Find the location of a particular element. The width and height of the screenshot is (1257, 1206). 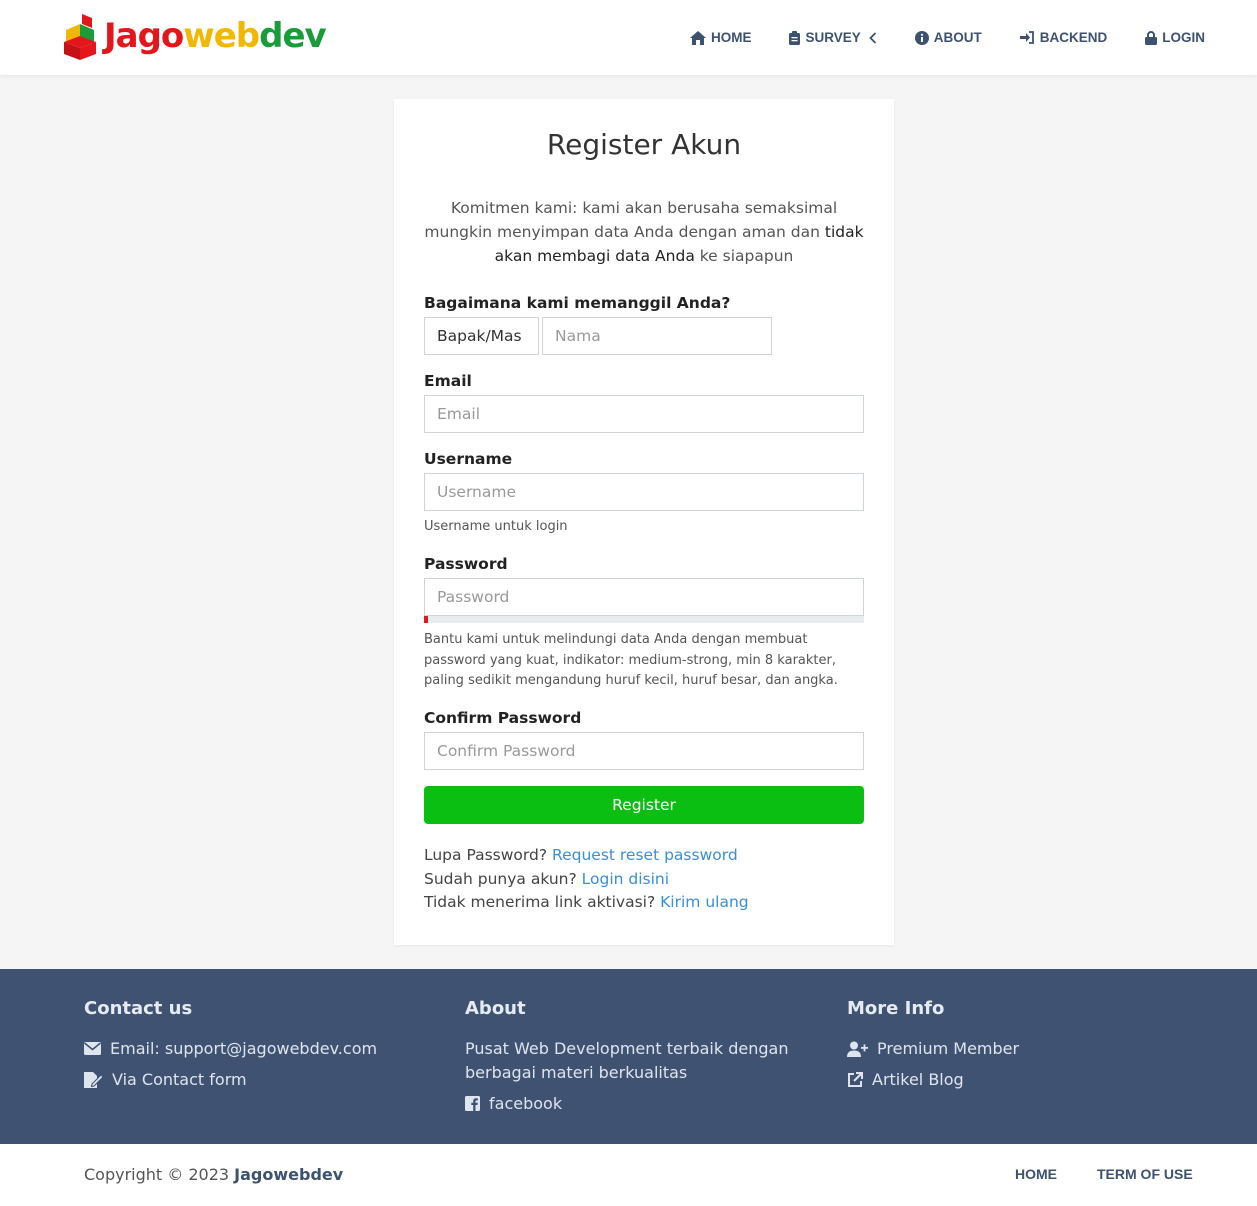

footer-more-title: More Info is located at coordinates (896, 1008).